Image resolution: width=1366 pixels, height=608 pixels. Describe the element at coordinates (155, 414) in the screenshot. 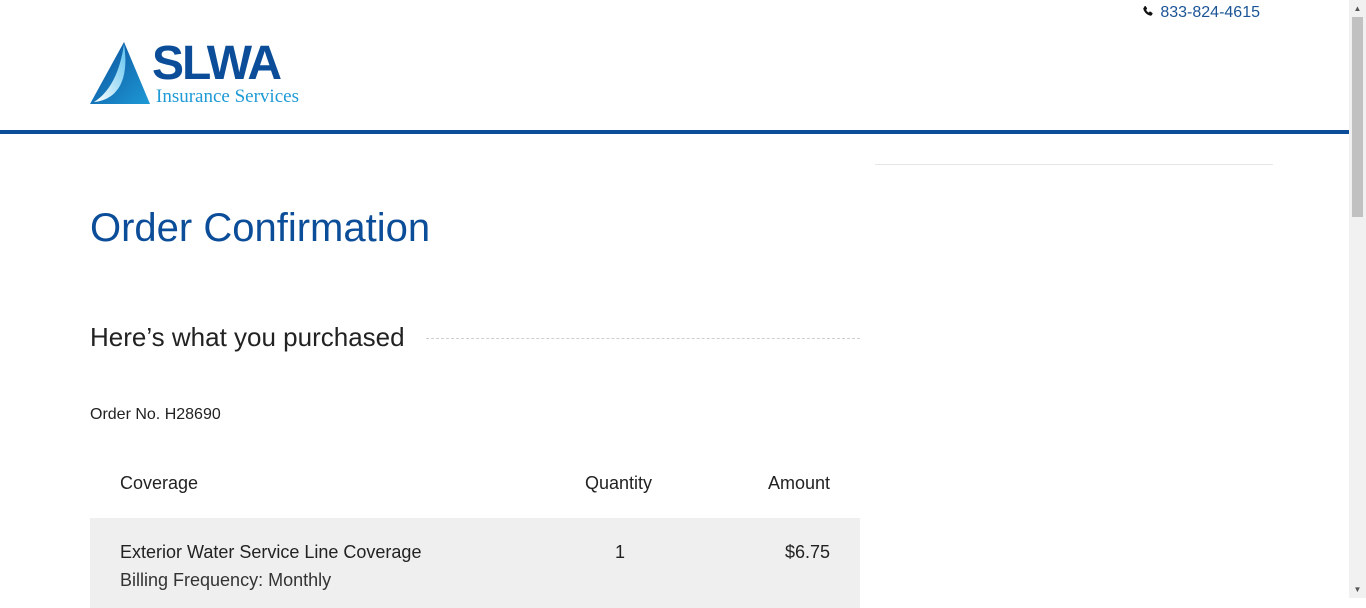

I see `order-number: Order No. H28690` at that location.